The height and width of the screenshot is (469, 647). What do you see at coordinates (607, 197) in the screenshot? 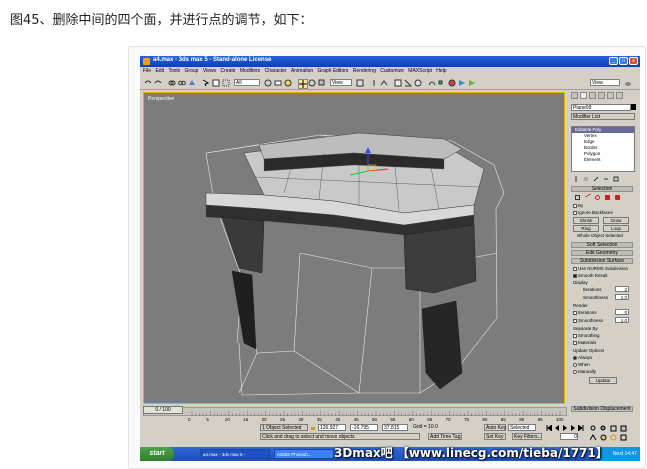
I see `polygon-mode-icon` at bounding box center [607, 197].